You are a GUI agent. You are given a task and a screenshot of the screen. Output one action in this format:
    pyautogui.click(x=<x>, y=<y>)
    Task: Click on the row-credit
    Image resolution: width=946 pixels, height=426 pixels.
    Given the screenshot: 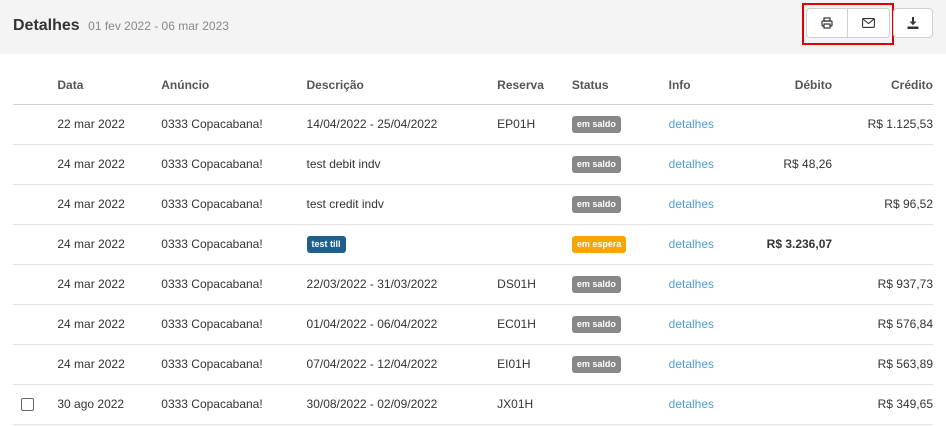 What is the action you would take?
    pyautogui.click(x=882, y=244)
    